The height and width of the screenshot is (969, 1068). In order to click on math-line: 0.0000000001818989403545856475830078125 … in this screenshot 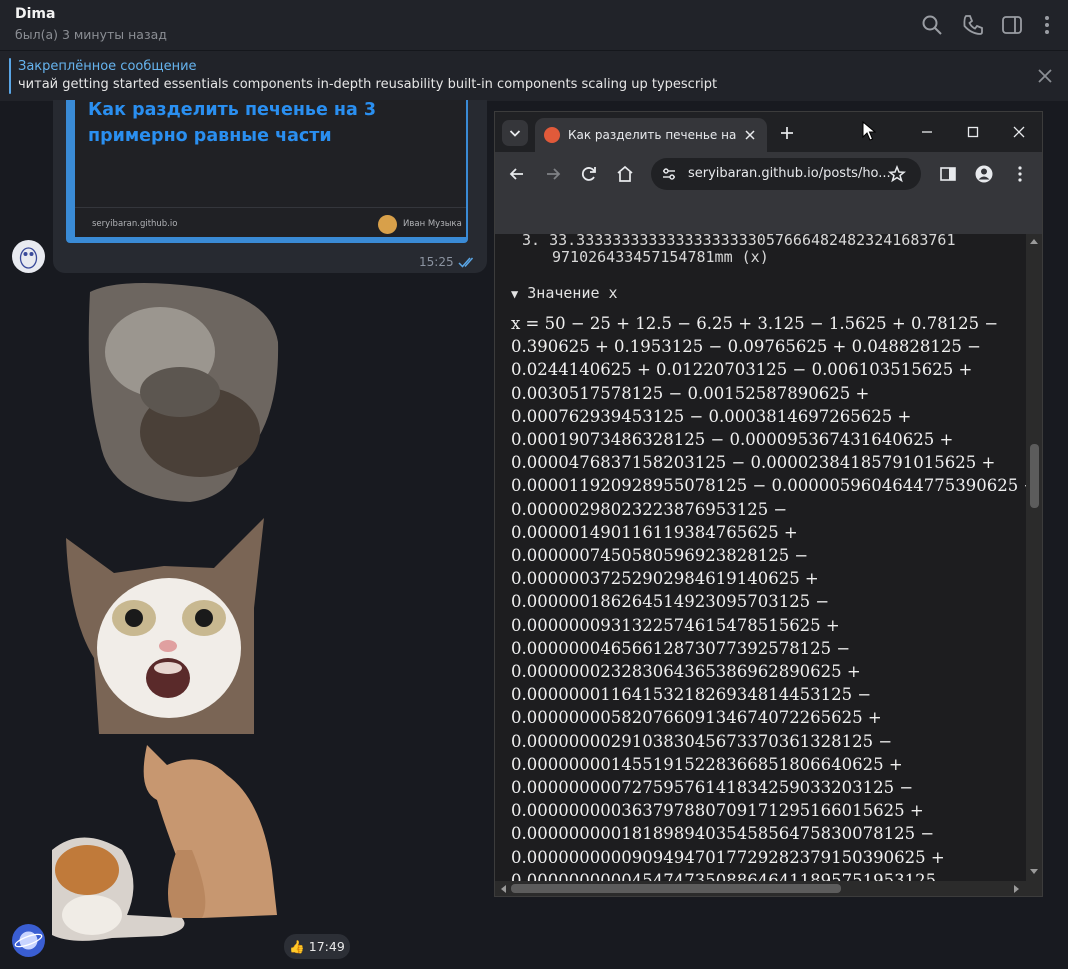, I will do `click(723, 834)`.